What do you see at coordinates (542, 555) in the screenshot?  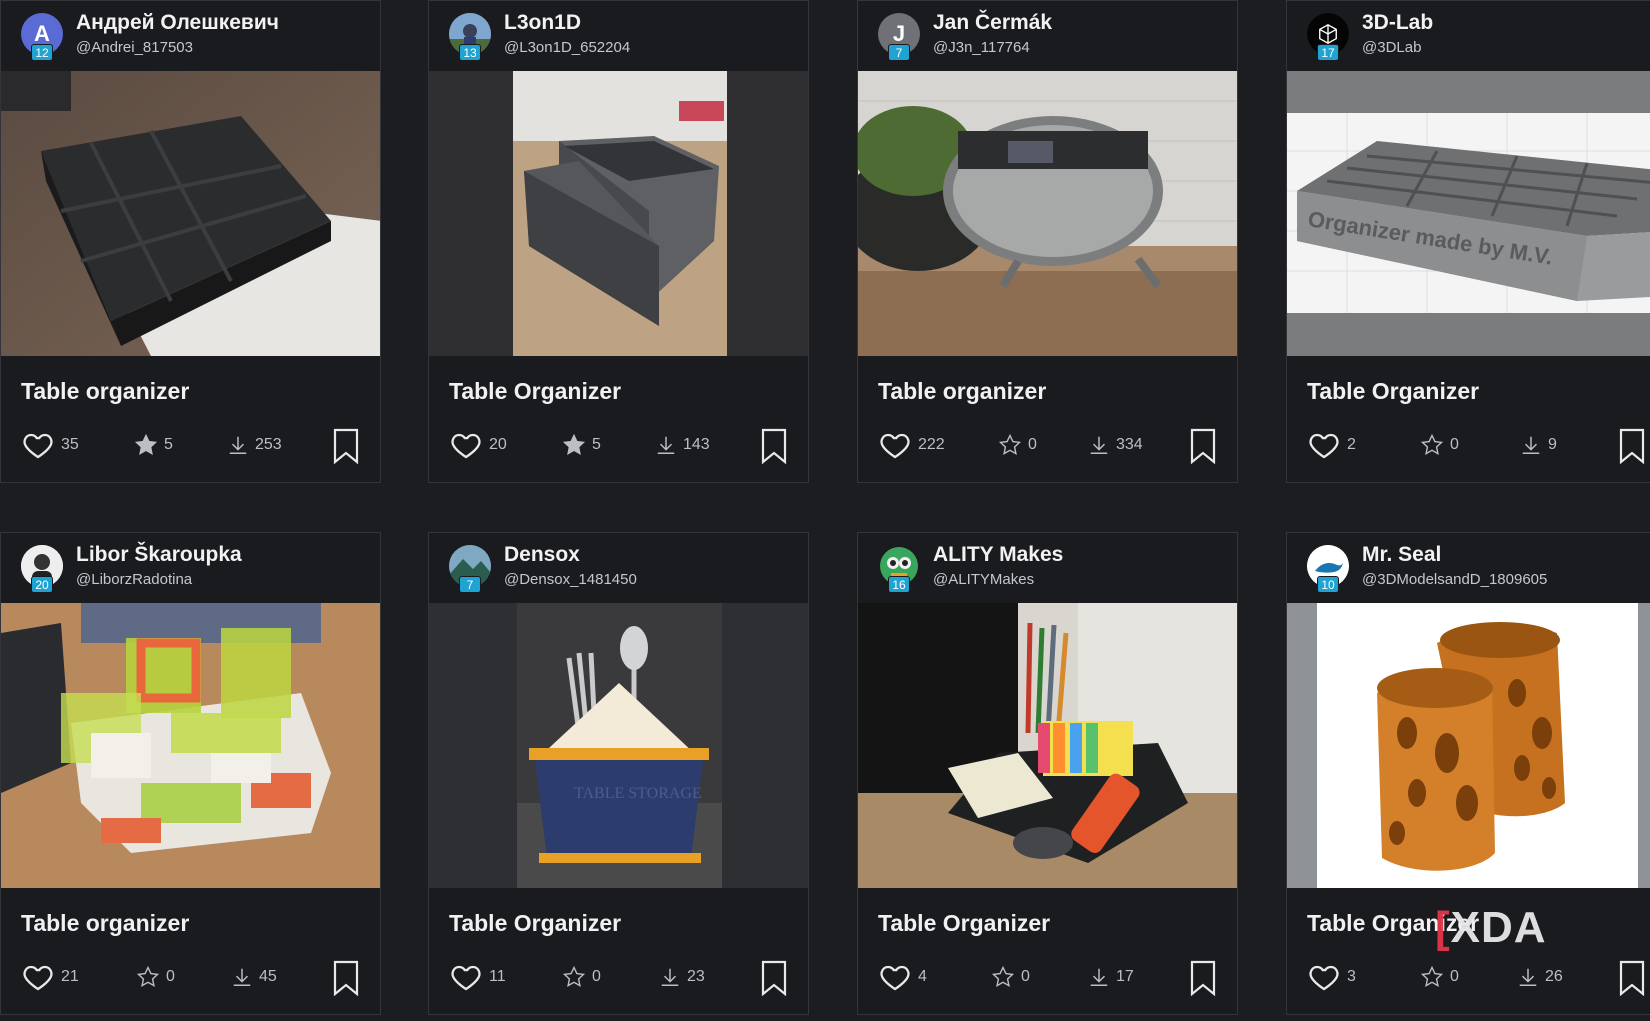 I see `author-name: Densox` at bounding box center [542, 555].